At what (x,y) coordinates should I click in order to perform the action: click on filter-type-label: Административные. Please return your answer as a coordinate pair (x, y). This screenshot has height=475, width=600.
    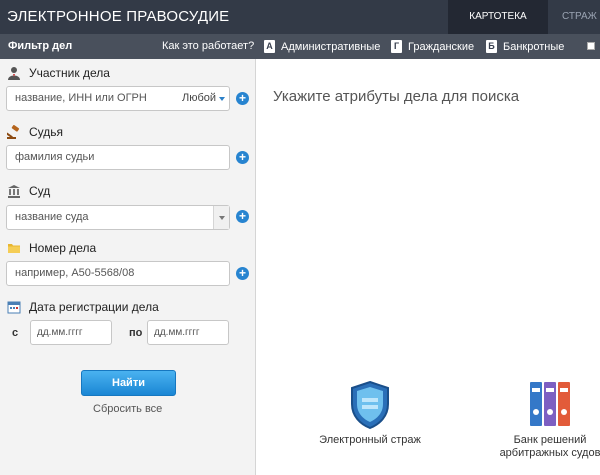
    Looking at the image, I should click on (331, 46).